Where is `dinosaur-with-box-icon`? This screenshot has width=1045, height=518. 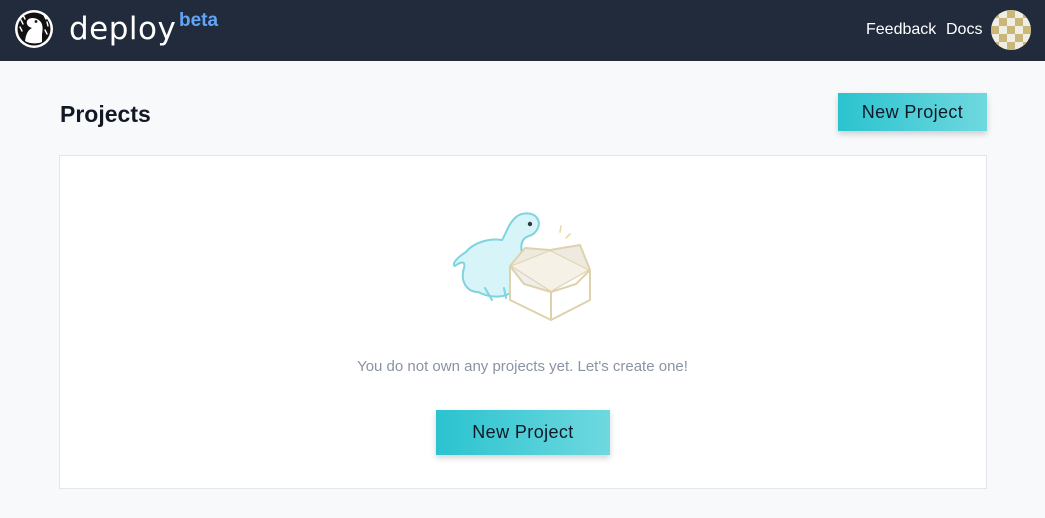
dinosaur-with-box-icon is located at coordinates (521, 266).